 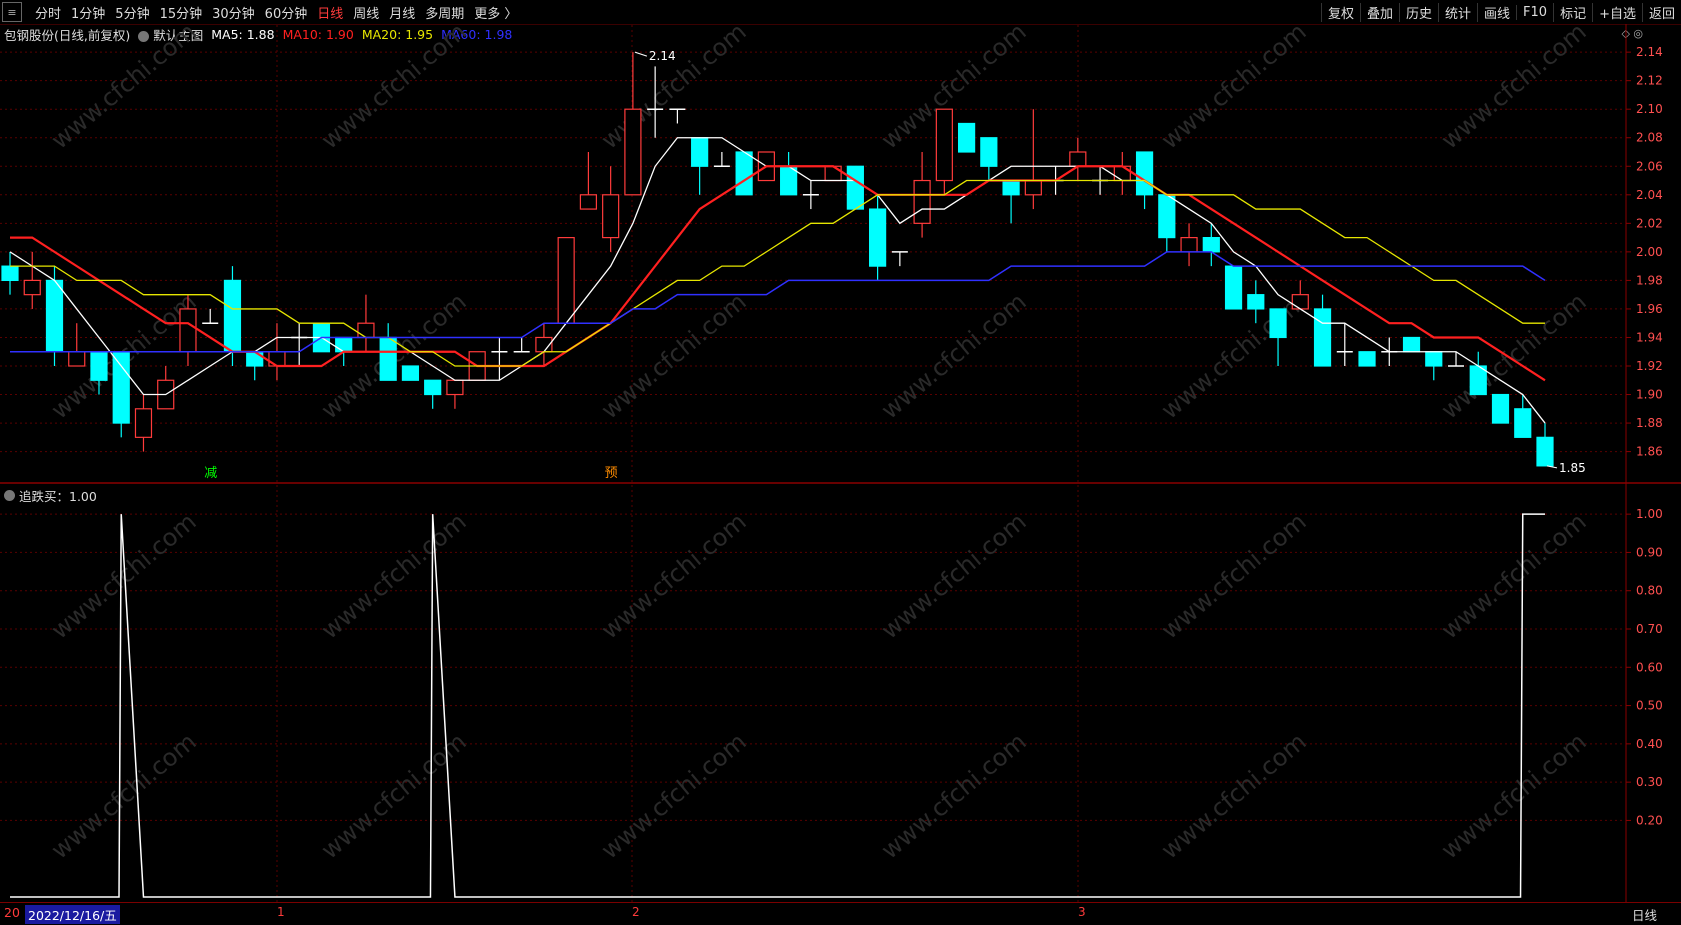 I want to click on indicator-tick-label: 1.00, so click(x=1649, y=514).